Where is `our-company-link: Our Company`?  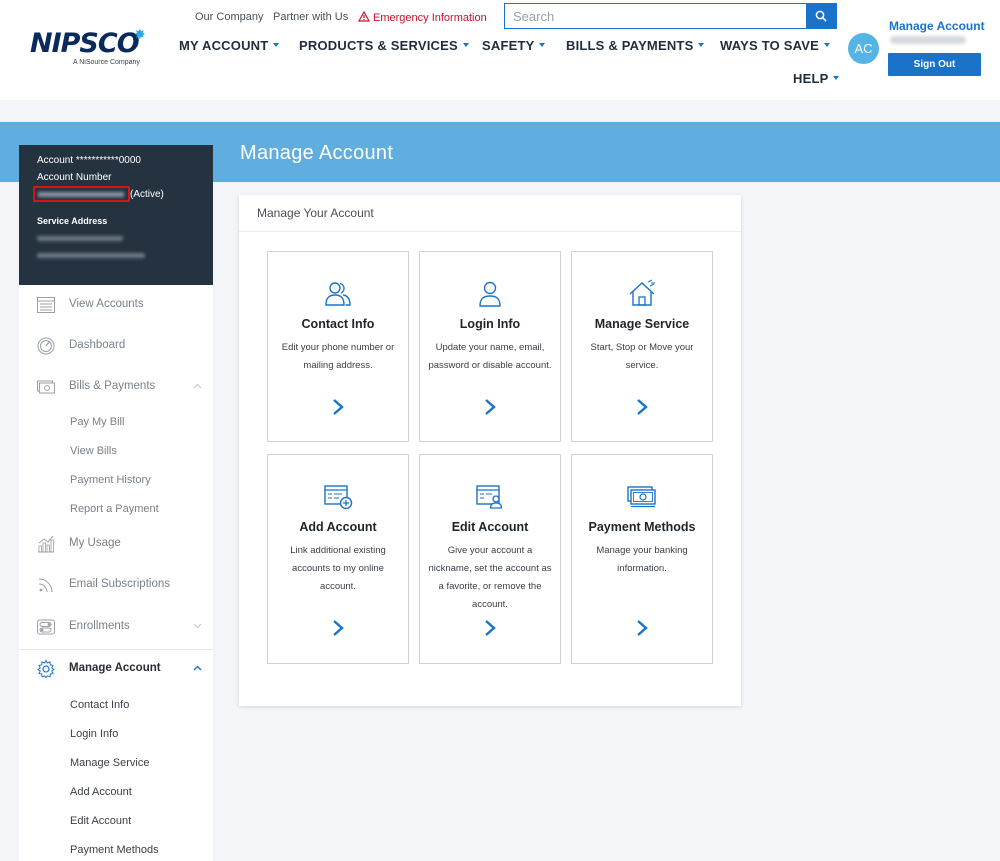 our-company-link: Our Company is located at coordinates (229, 17).